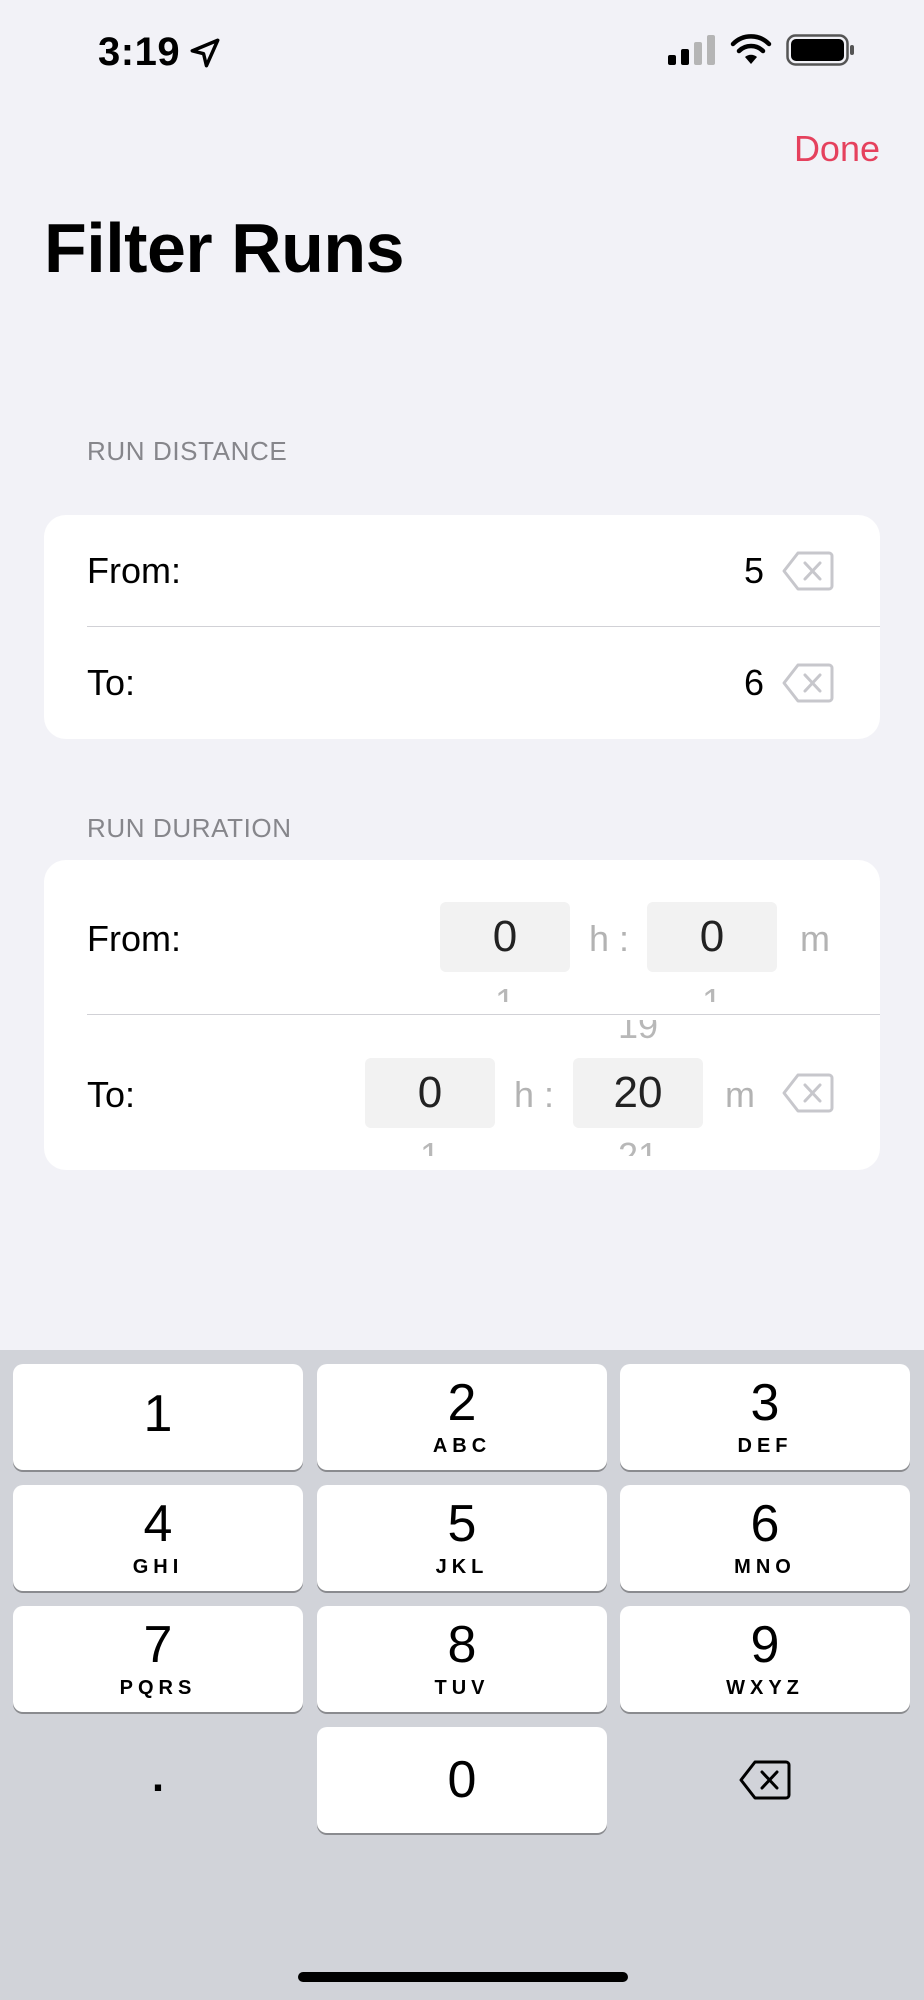 Image resolution: width=924 pixels, height=2000 pixels. I want to click on location-arrow-icon, so click(205, 52).